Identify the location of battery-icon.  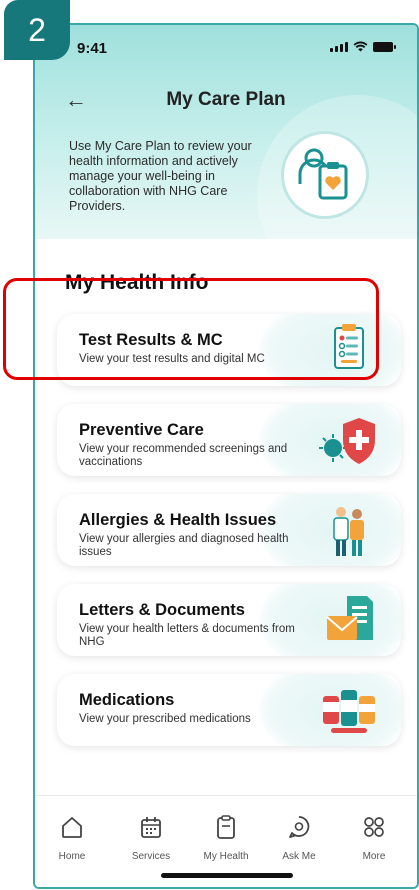
(384, 47).